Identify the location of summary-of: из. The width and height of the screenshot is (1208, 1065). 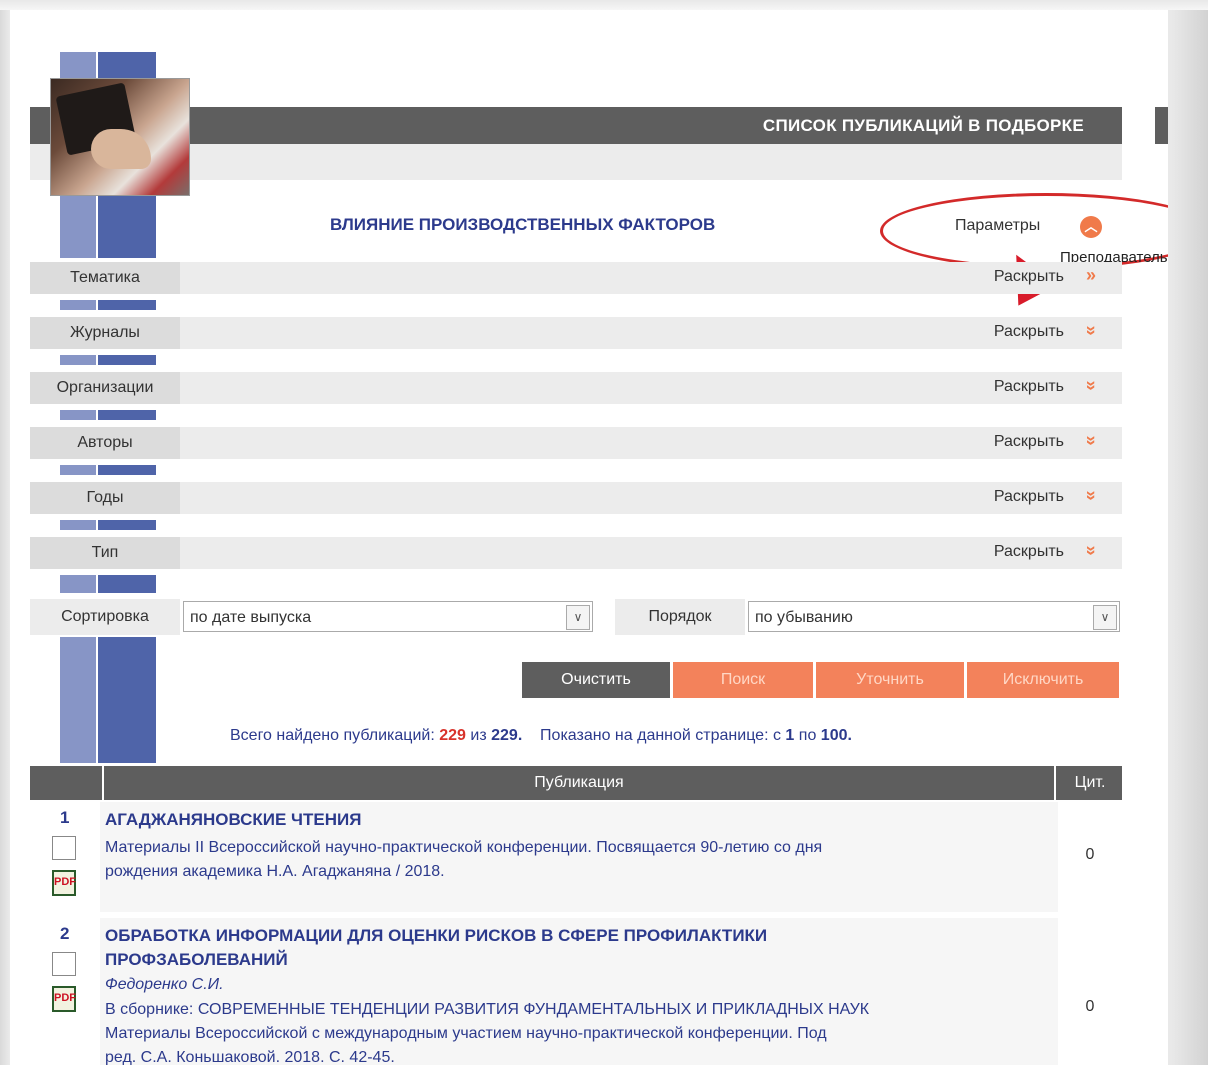
(478, 735).